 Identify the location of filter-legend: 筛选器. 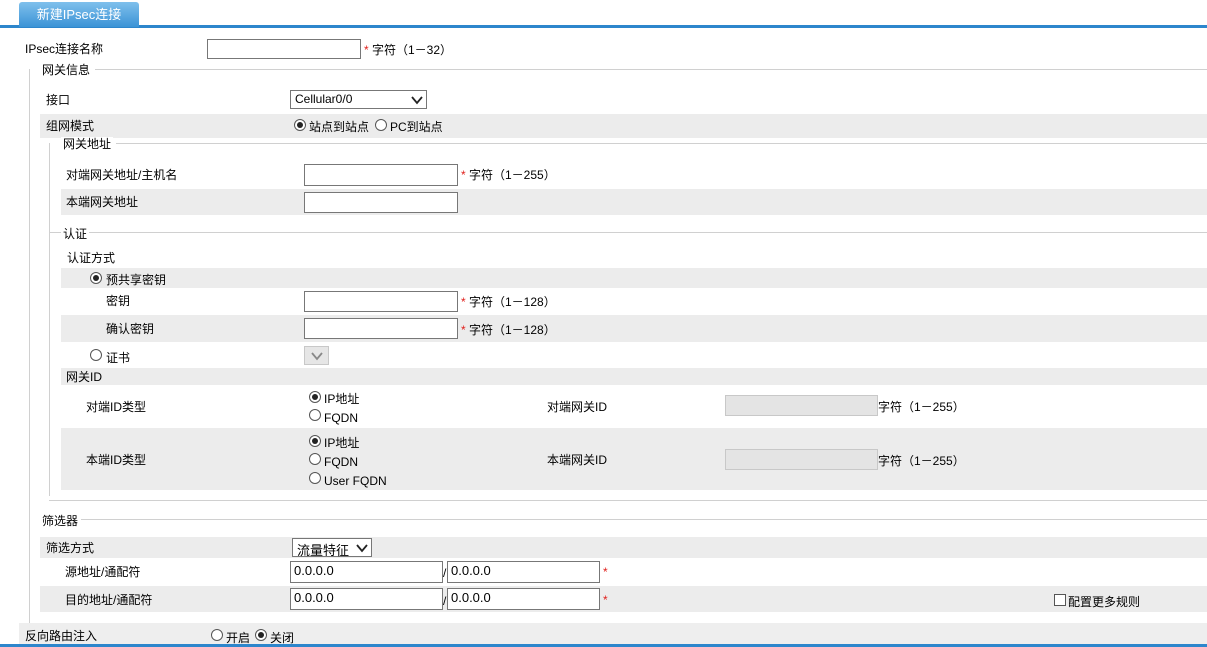
(60, 521).